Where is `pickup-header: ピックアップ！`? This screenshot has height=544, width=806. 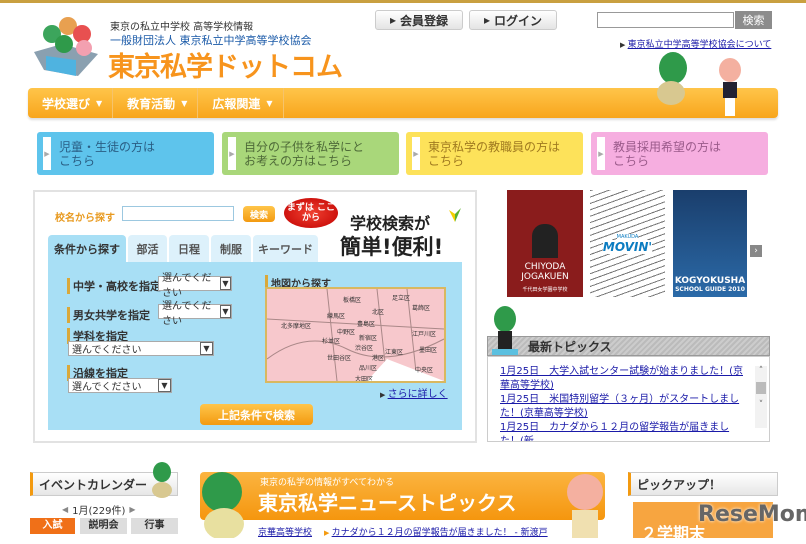 pickup-header: ピックアップ！ is located at coordinates (703, 484).